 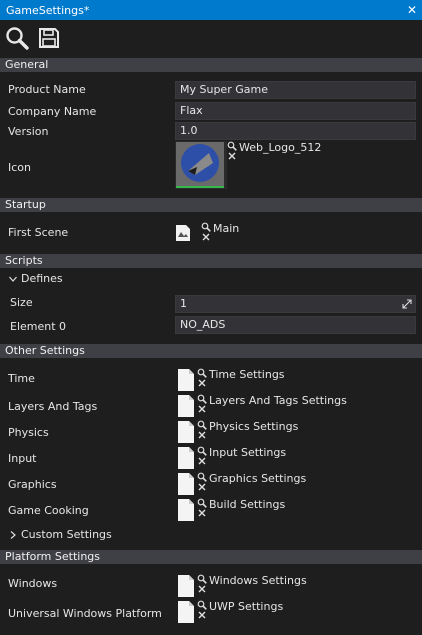 What do you see at coordinates (48, 10) in the screenshot?
I see `window-title: GameSettings*` at bounding box center [48, 10].